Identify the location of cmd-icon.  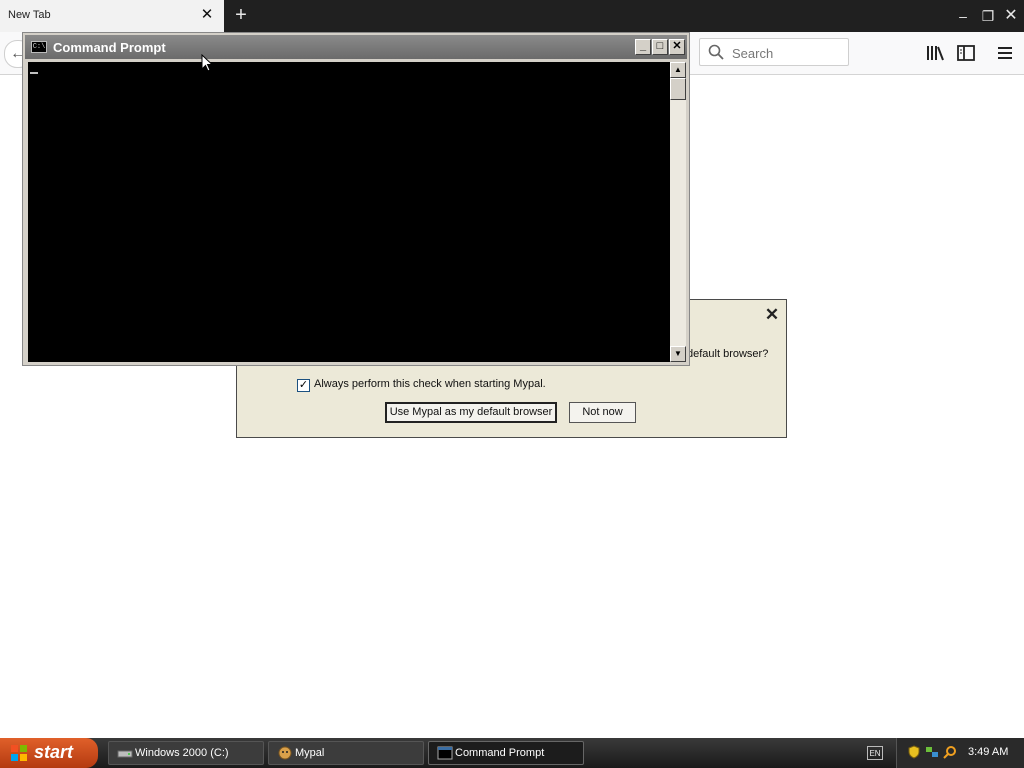
(445, 753).